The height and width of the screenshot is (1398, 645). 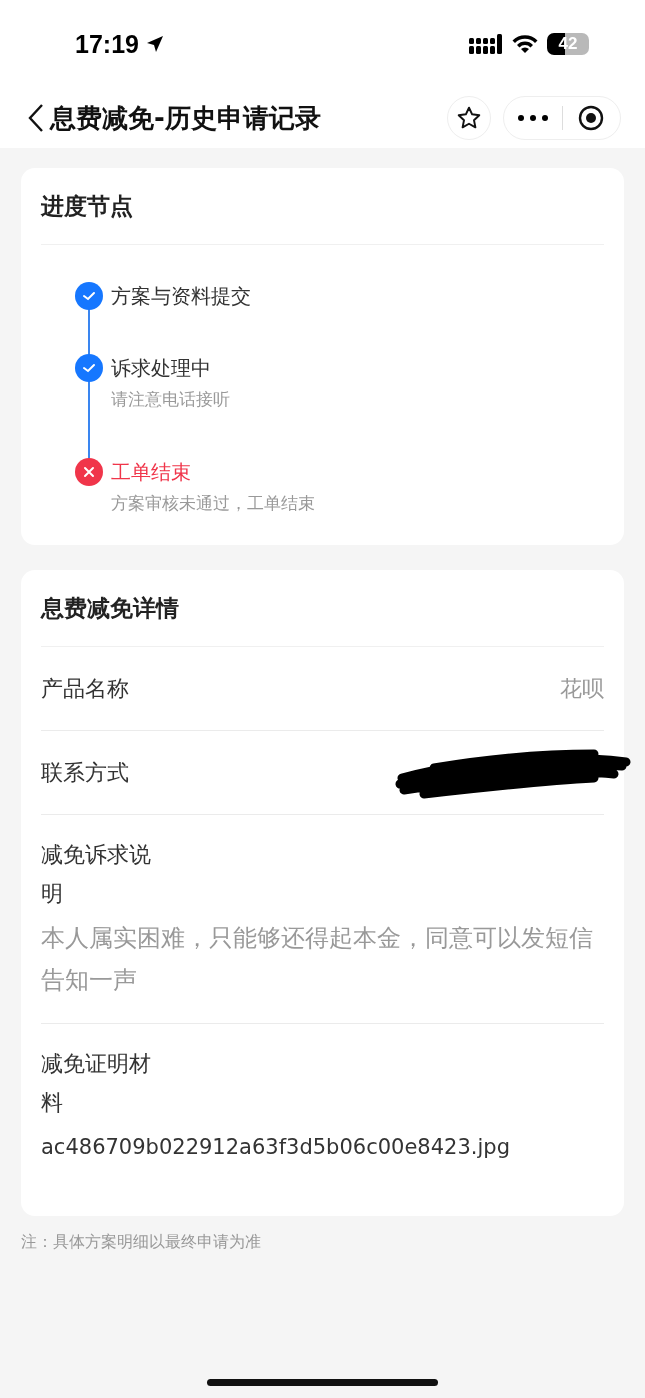 What do you see at coordinates (317, 959) in the screenshot?
I see `field-value: 本人属实困难，只能够还得起本金，同意可以发短信告知一声` at bounding box center [317, 959].